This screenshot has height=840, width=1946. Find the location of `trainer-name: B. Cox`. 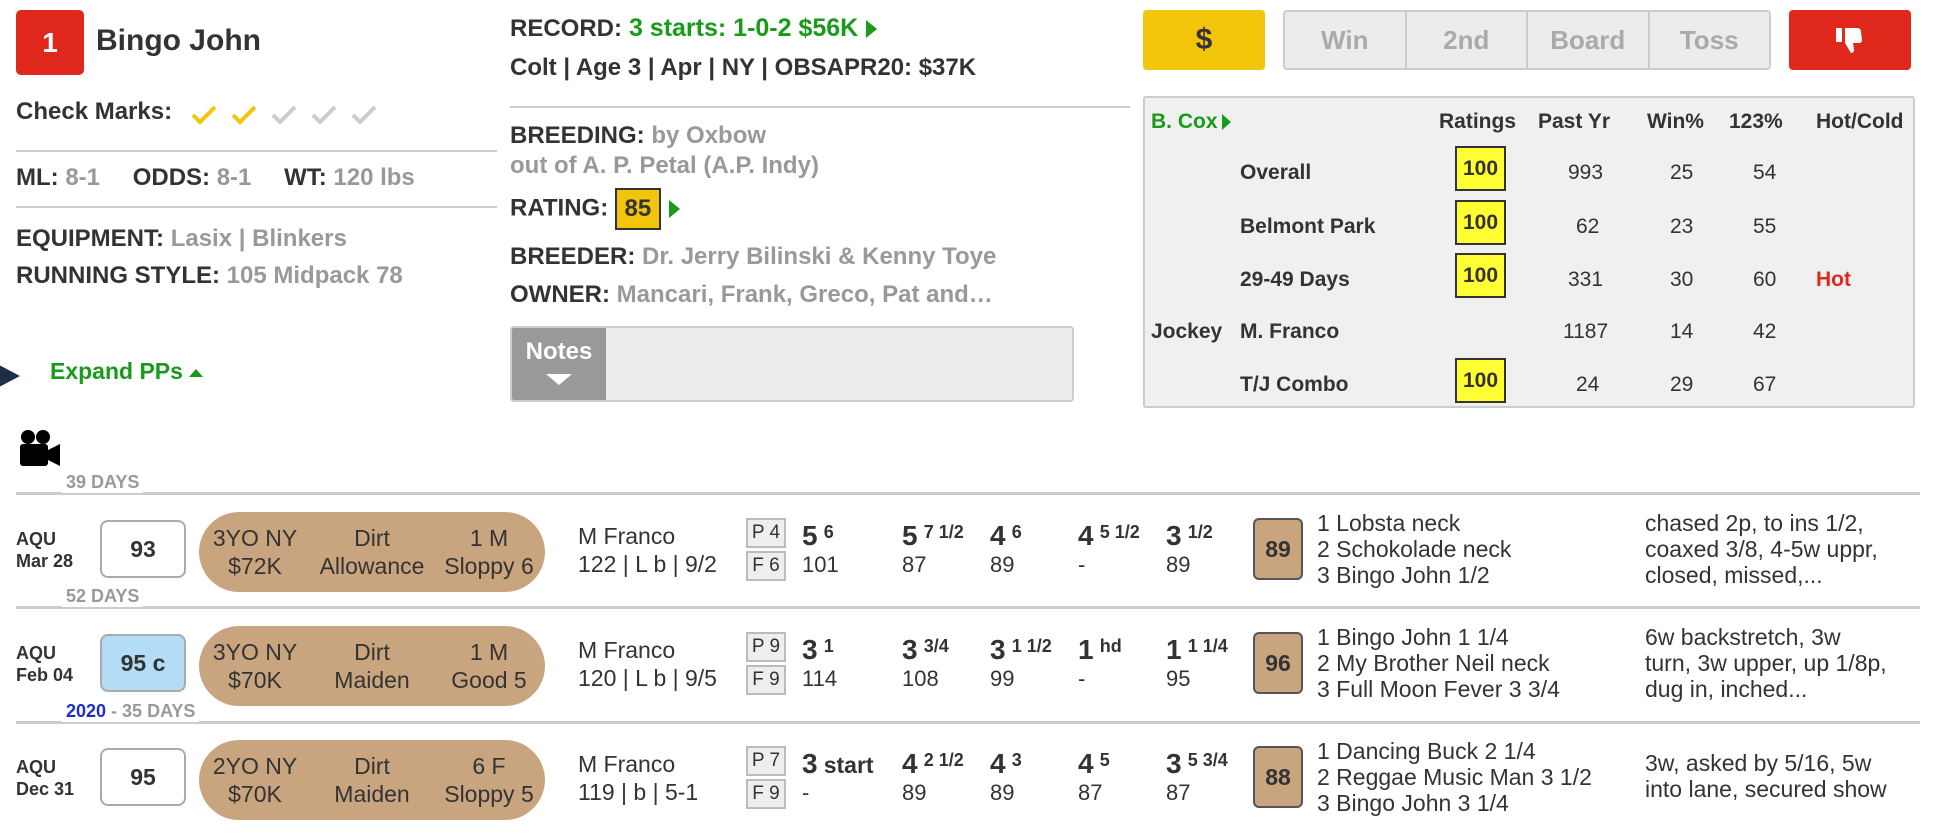

trainer-name: B. Cox is located at coordinates (1184, 121).